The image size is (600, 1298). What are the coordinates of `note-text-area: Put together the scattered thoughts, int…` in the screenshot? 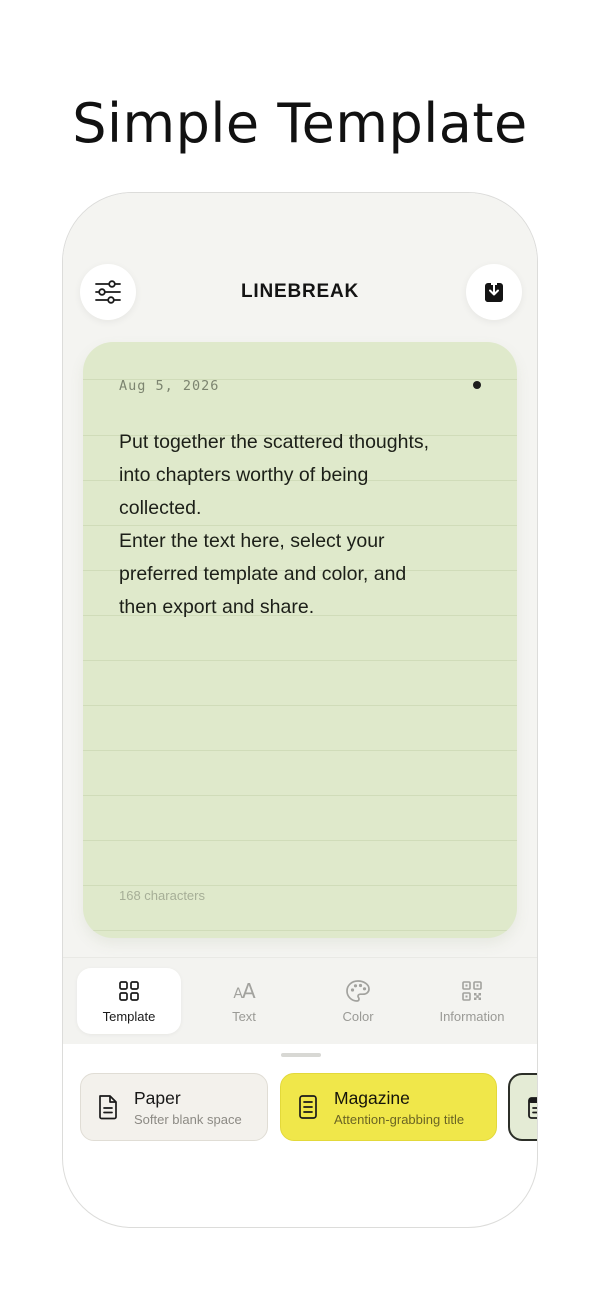 It's located at (304, 525).